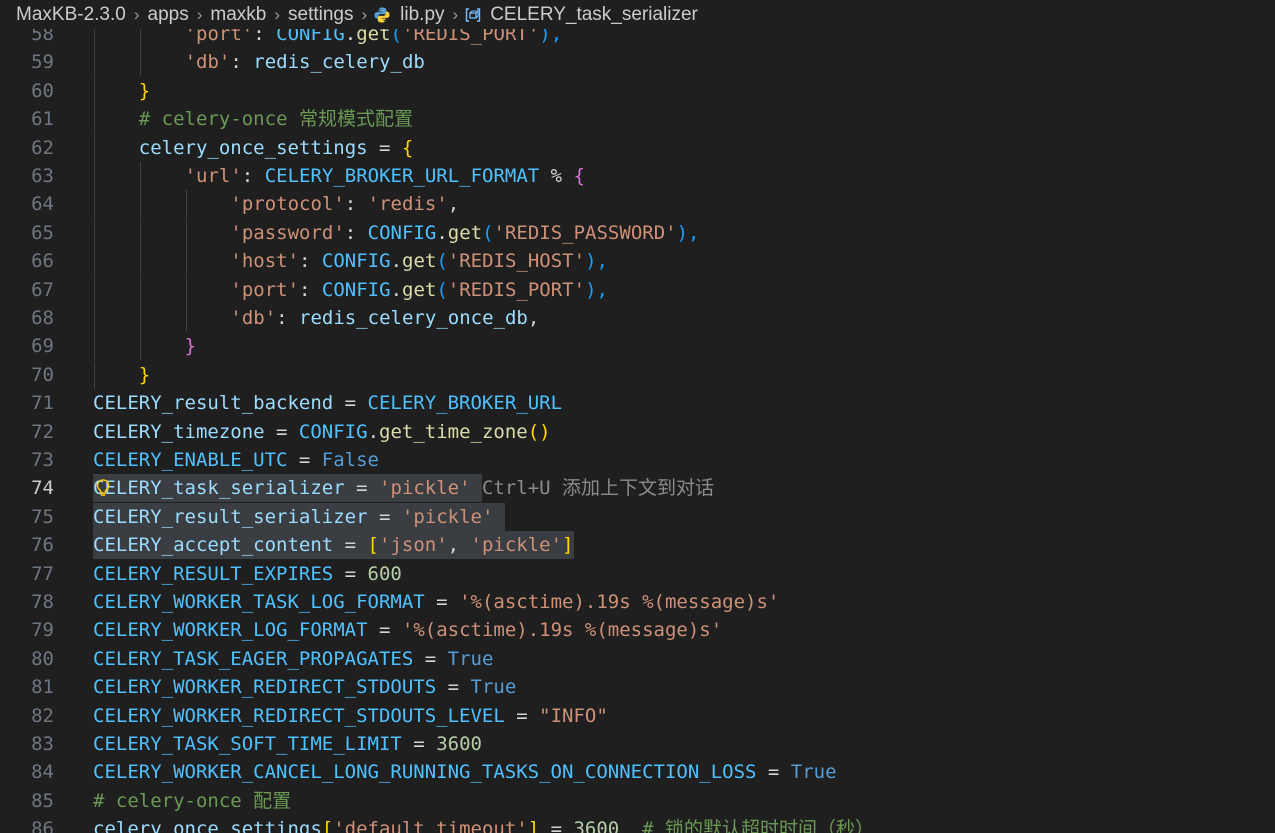  What do you see at coordinates (637, 176) in the screenshot?
I see `code-line: 63 'url': CELERY_BROKER_URL_FORMAT % {` at bounding box center [637, 176].